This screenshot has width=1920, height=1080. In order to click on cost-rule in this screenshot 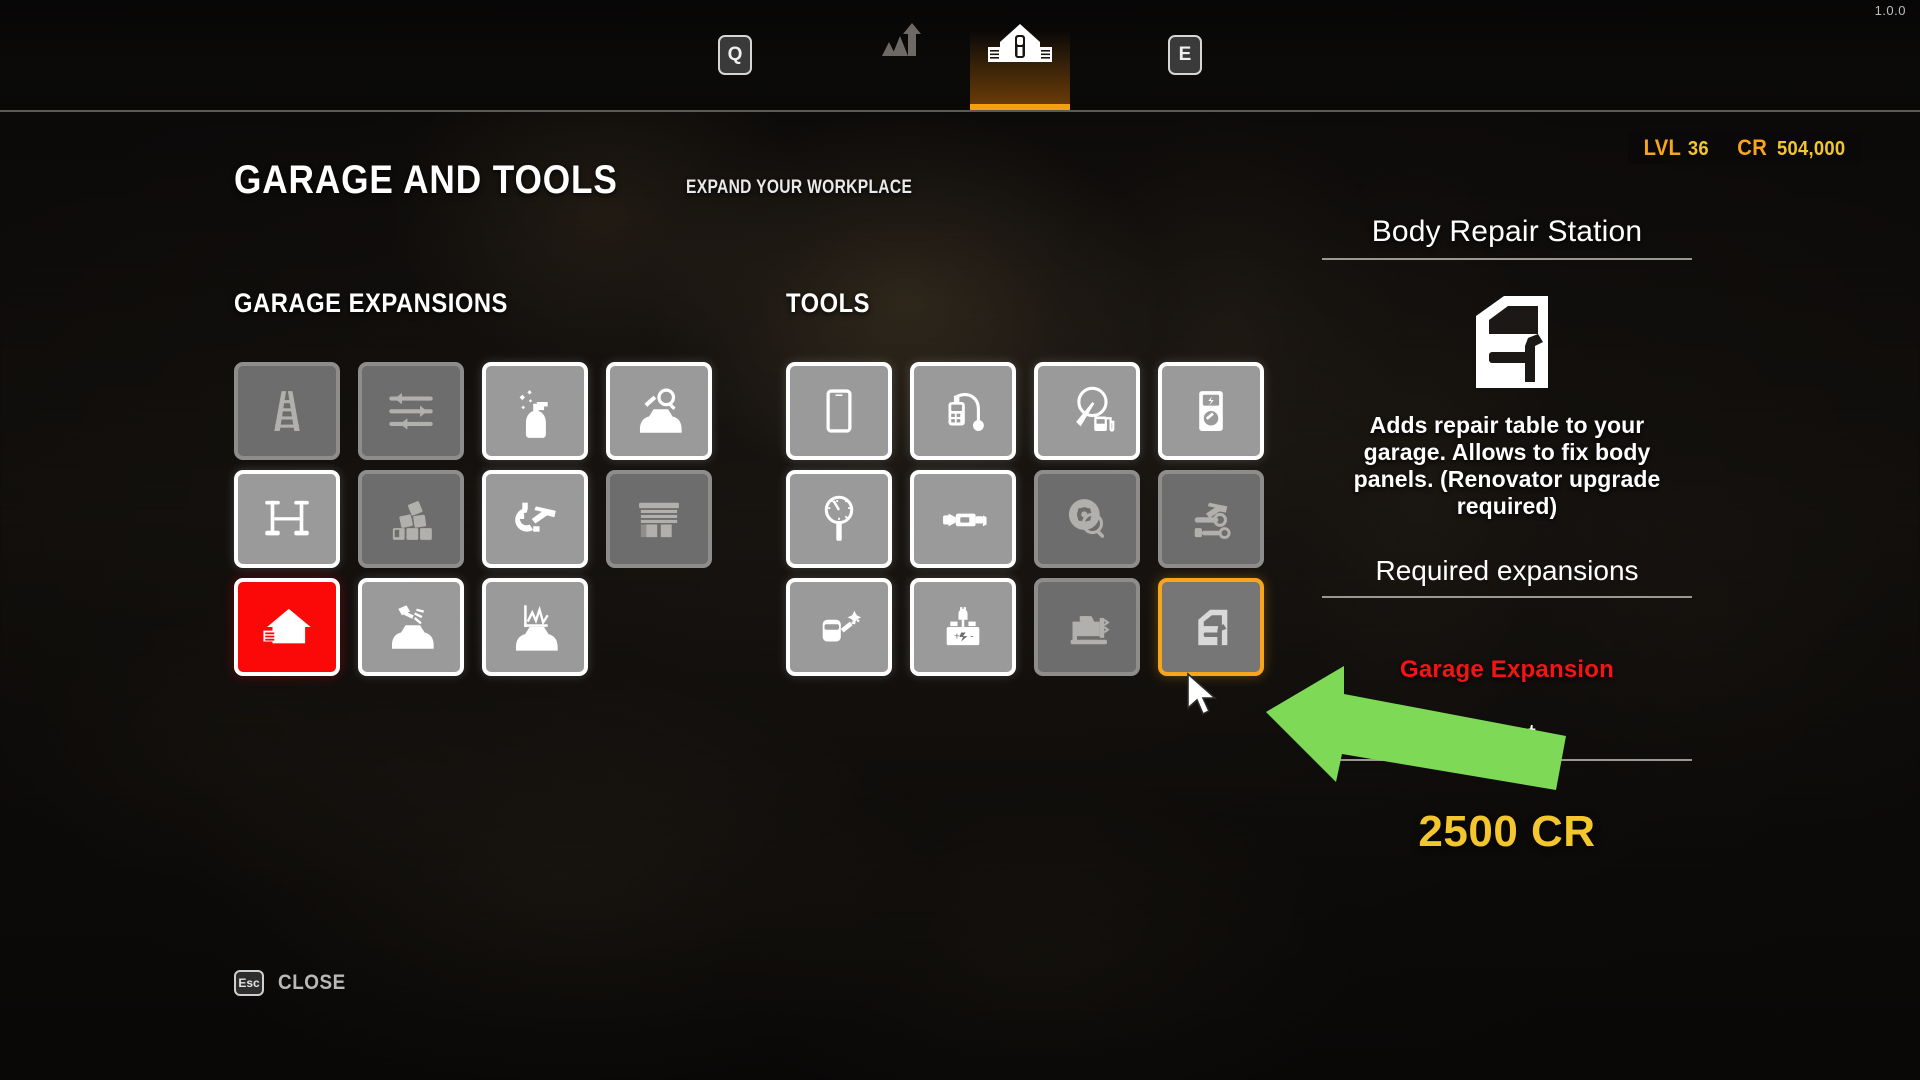, I will do `click(1507, 759)`.